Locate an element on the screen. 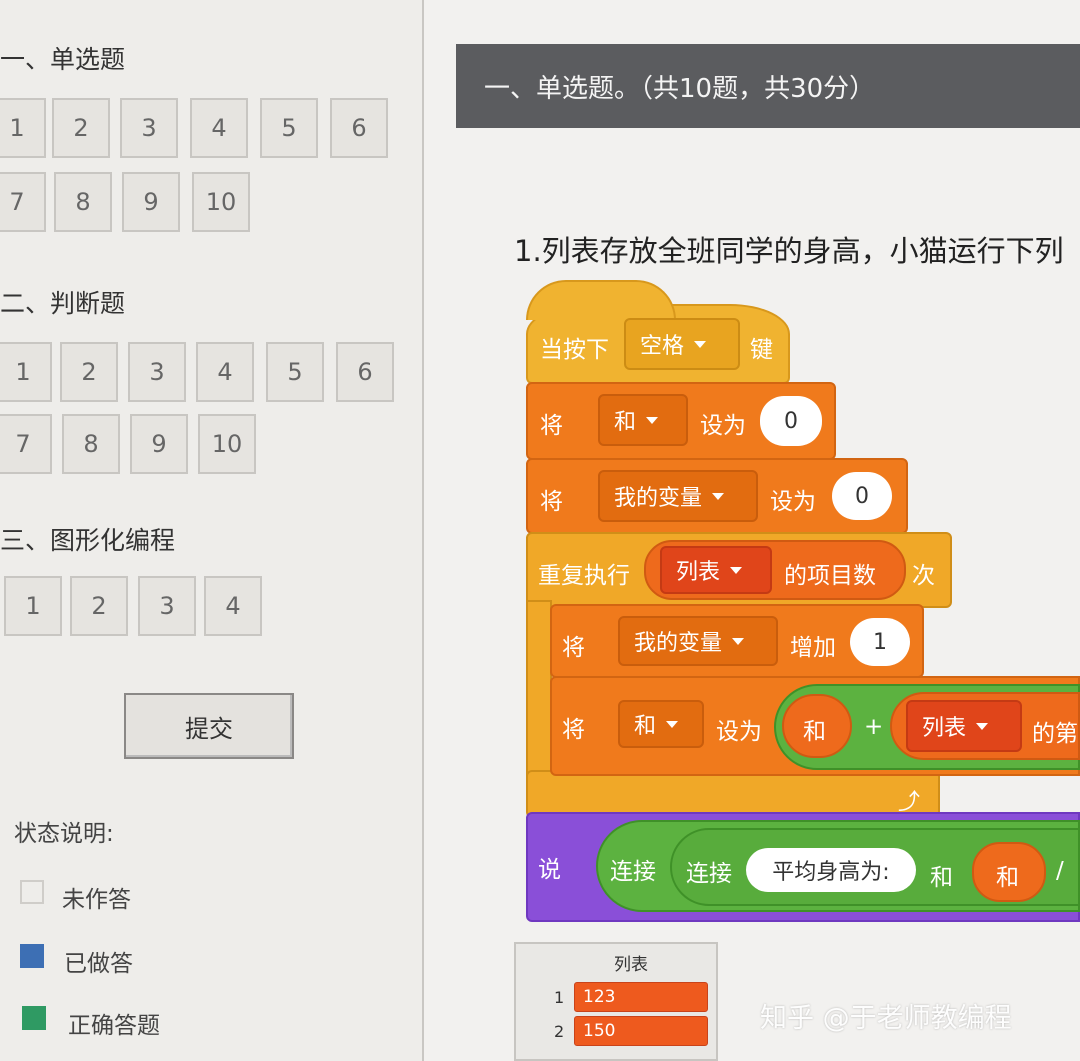 This screenshot has width=1080, height=1061. set-sum-add-to: 设为 is located at coordinates (739, 732).